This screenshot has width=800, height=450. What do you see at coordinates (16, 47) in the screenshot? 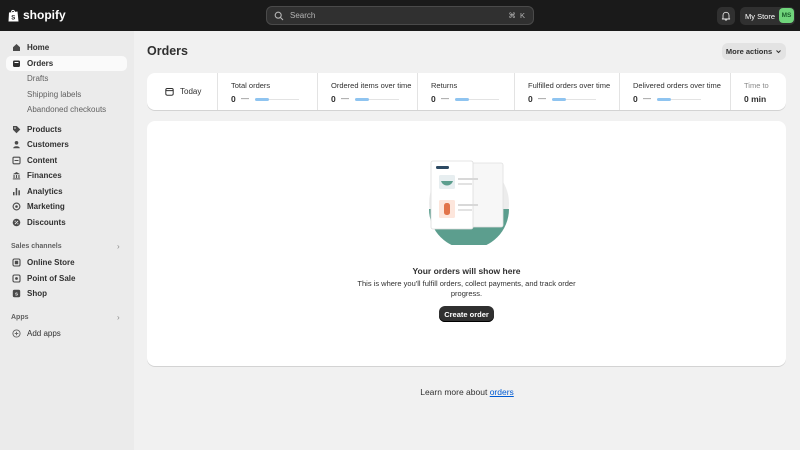
I see `home-icon` at bounding box center [16, 47].